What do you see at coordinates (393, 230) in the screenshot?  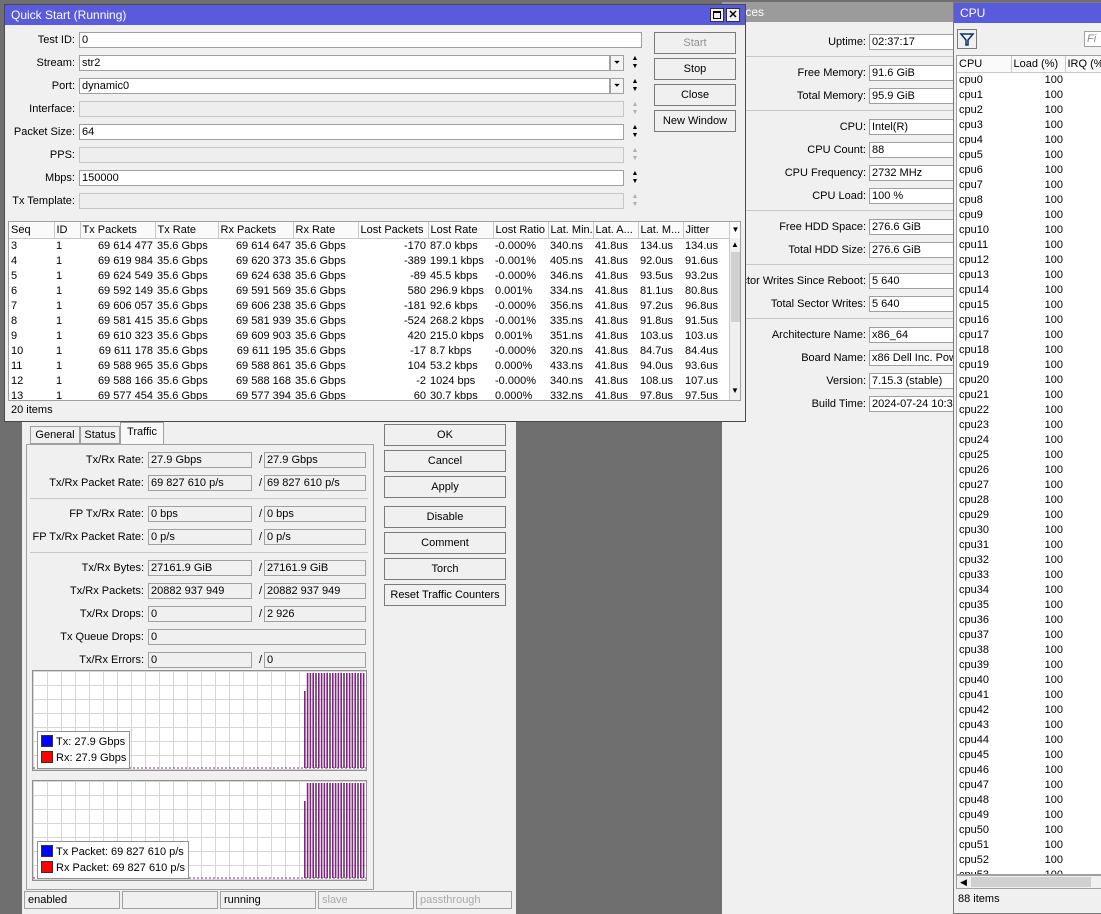 I see `column-header: Lost Packets` at bounding box center [393, 230].